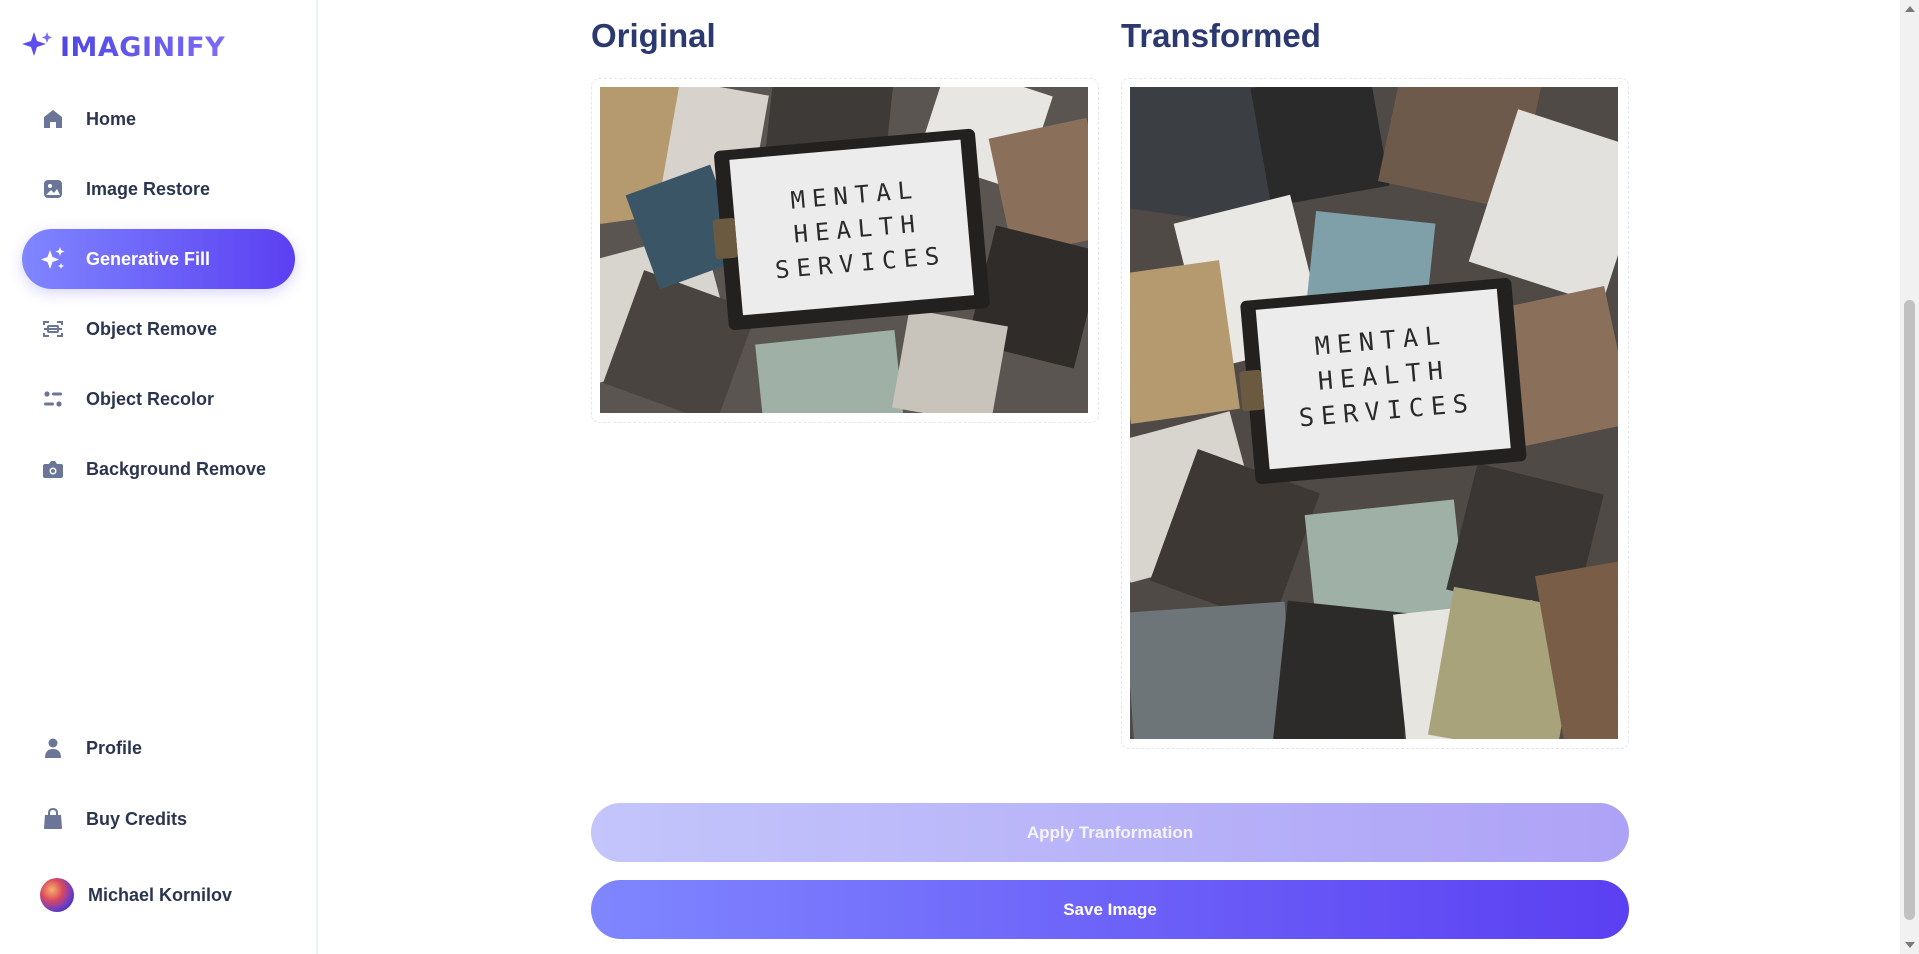  I want to click on sidebar-item-label: Object Remove, so click(152, 328).